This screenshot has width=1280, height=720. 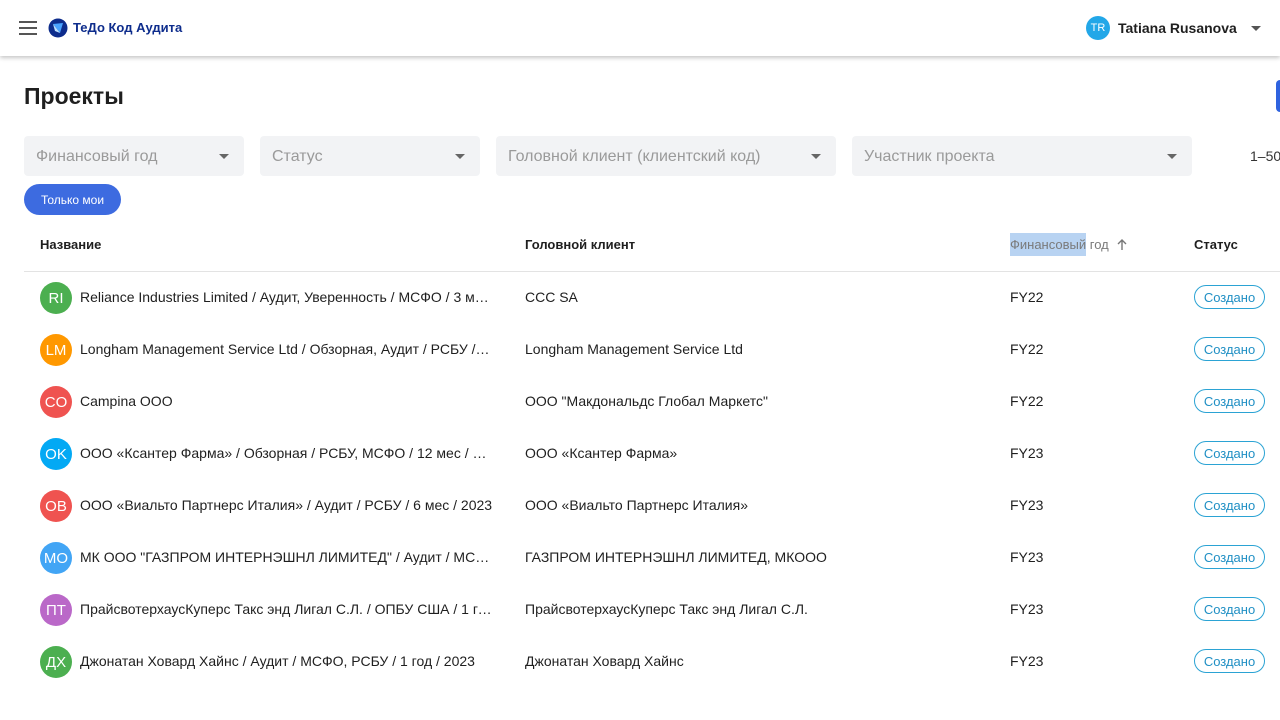 I want to click on app-brand: ТеДо Код Аудита, so click(x=127, y=27).